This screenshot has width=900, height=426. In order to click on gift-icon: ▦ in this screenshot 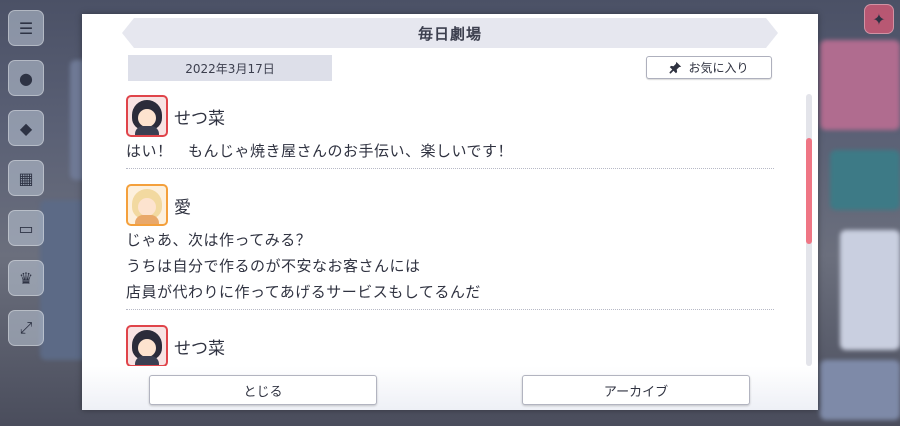, I will do `click(26, 178)`.